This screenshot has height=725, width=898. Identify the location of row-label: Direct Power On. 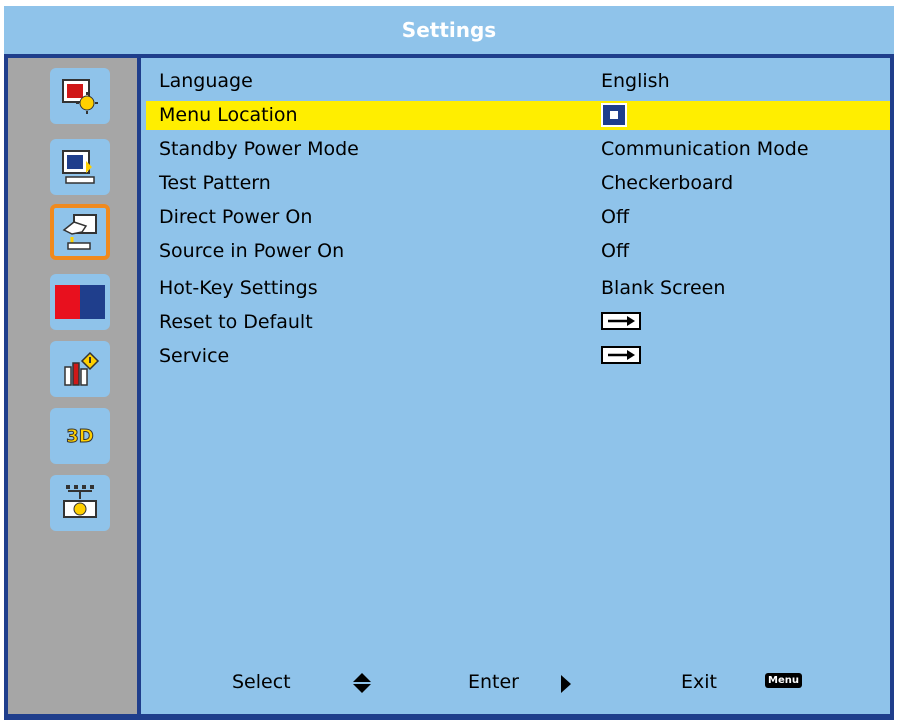
(236, 217).